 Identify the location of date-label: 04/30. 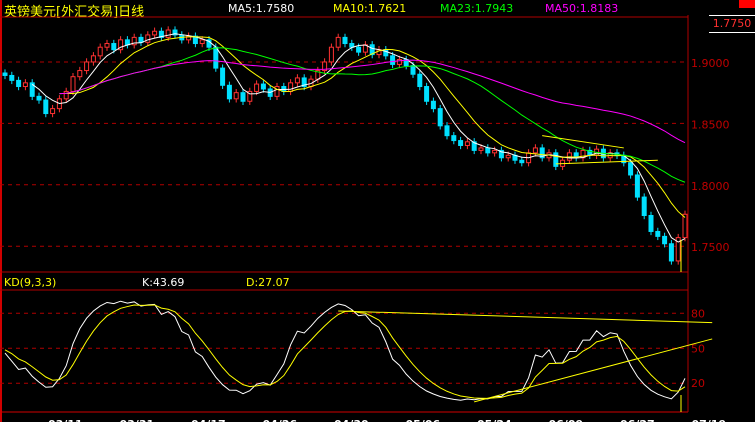
(351, 420).